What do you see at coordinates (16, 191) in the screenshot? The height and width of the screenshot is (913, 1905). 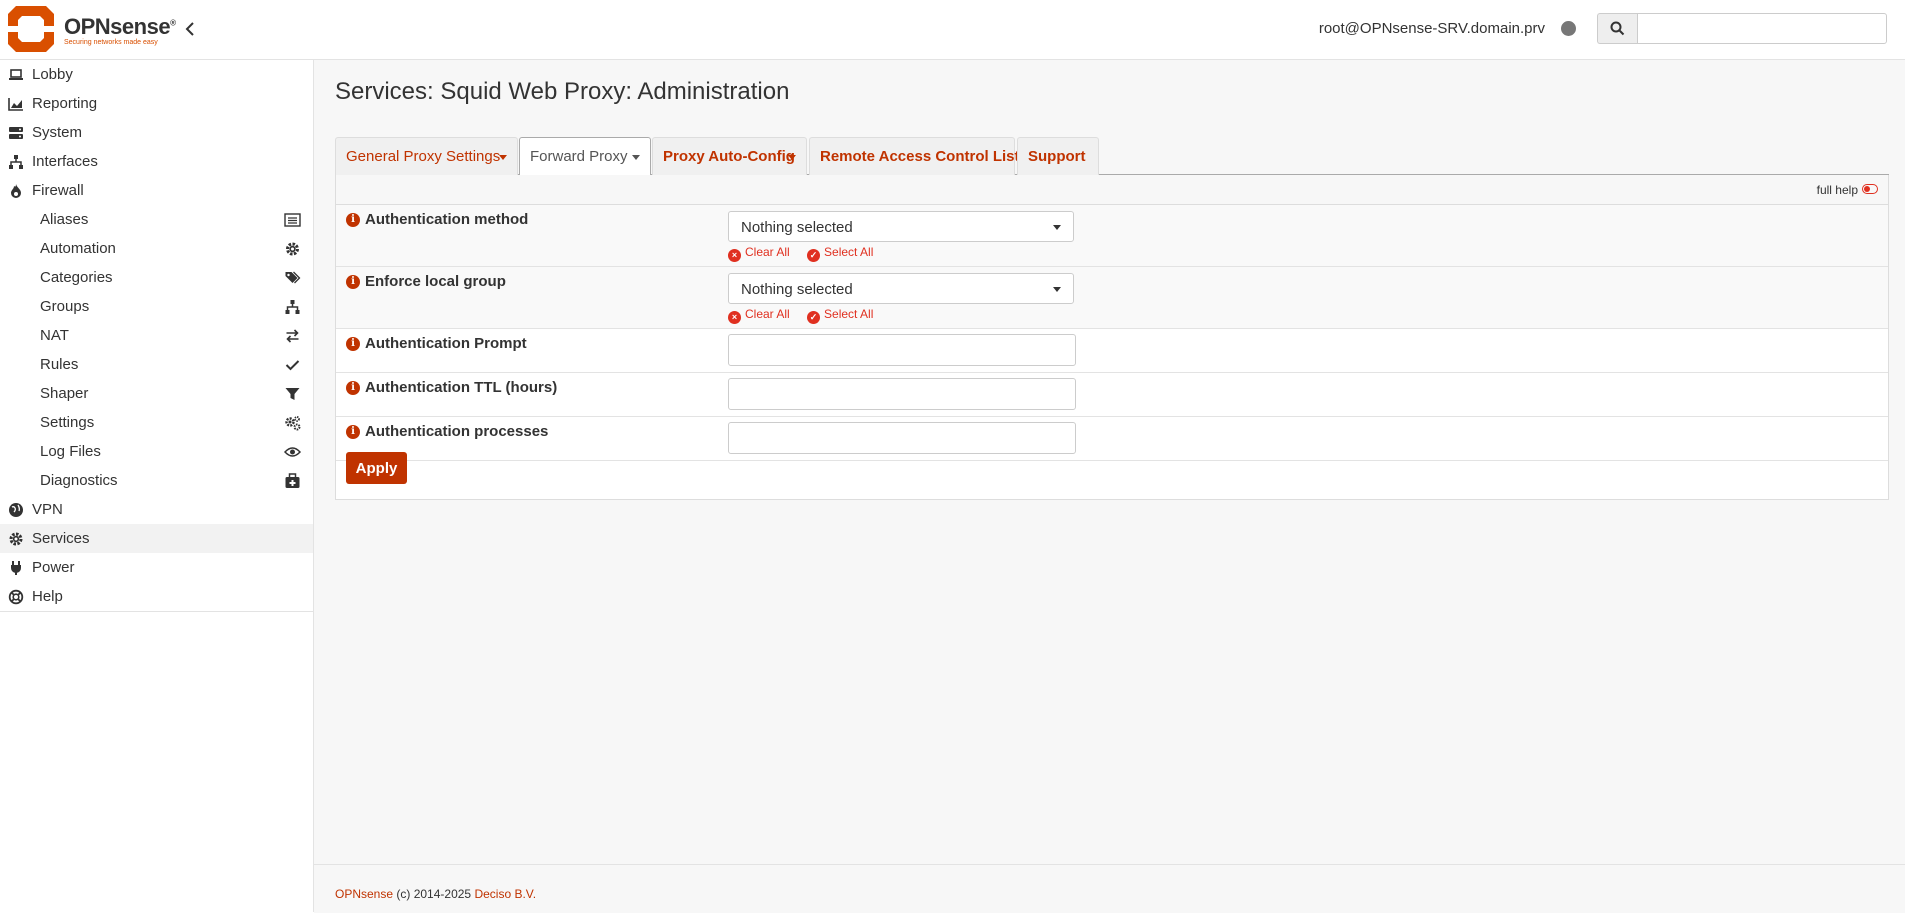 I see `fire-icon` at bounding box center [16, 191].